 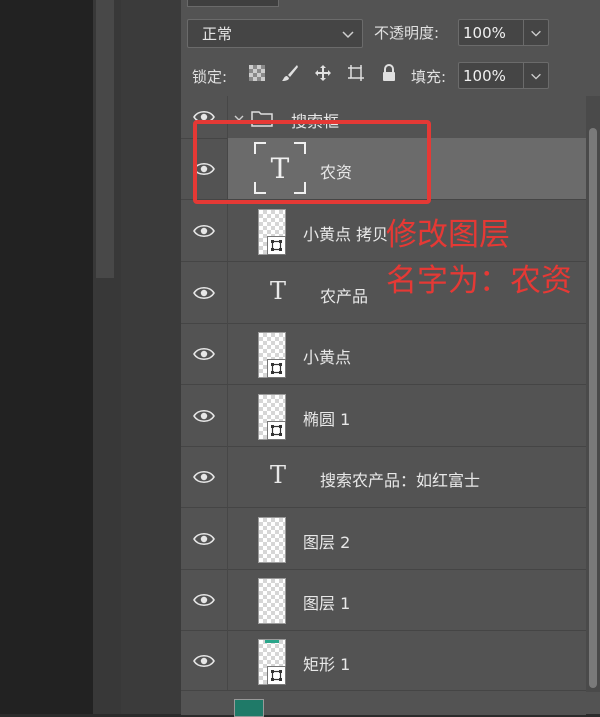 I want to click on left-scrollbar, so click(x=105, y=139).